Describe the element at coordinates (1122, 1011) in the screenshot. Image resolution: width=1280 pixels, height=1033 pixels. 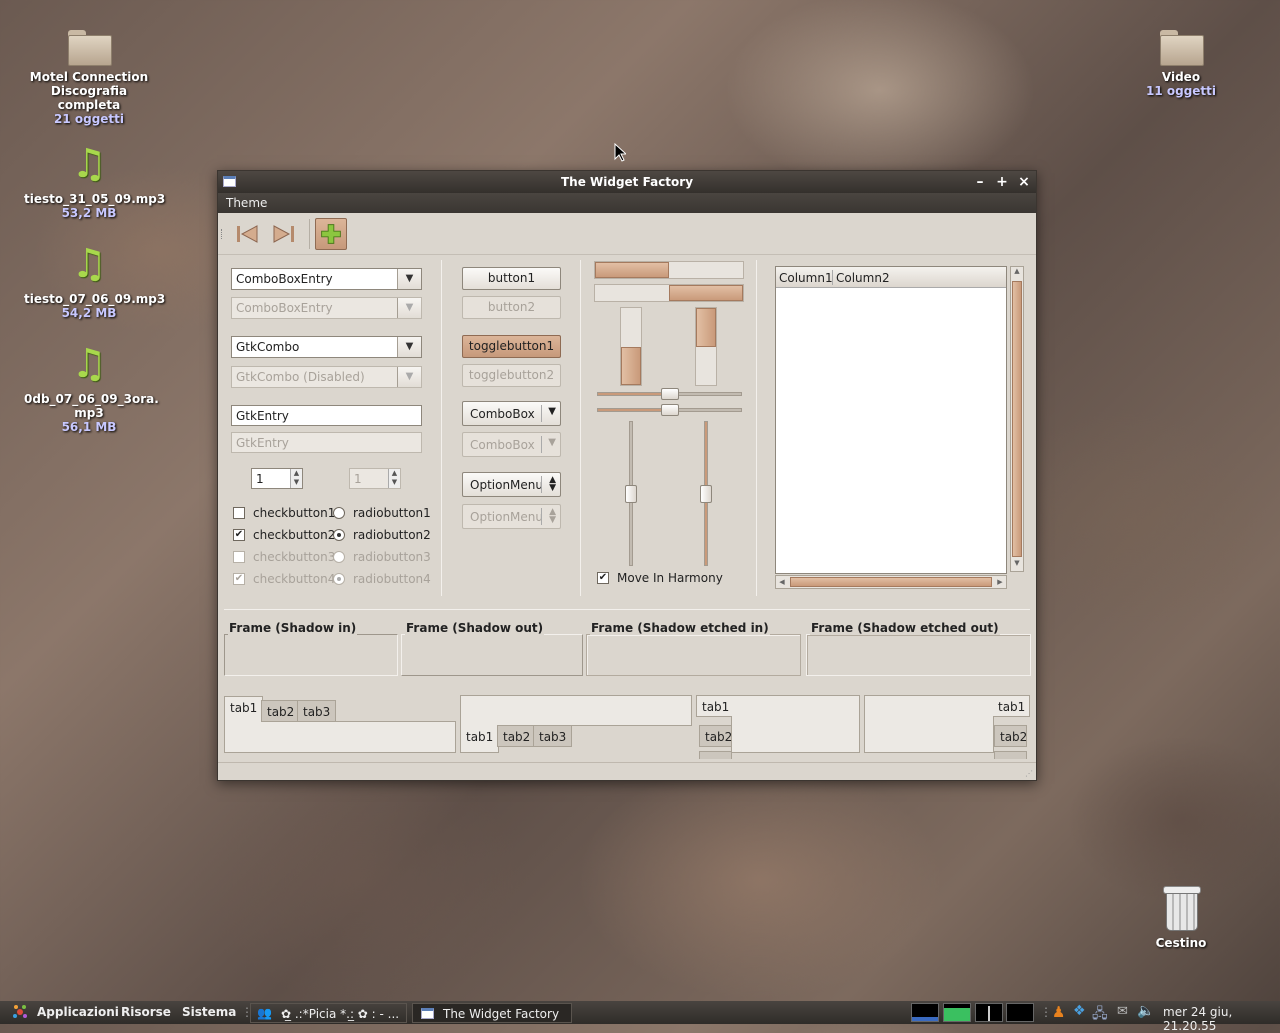
I see `mail-icon: ✉` at that location.